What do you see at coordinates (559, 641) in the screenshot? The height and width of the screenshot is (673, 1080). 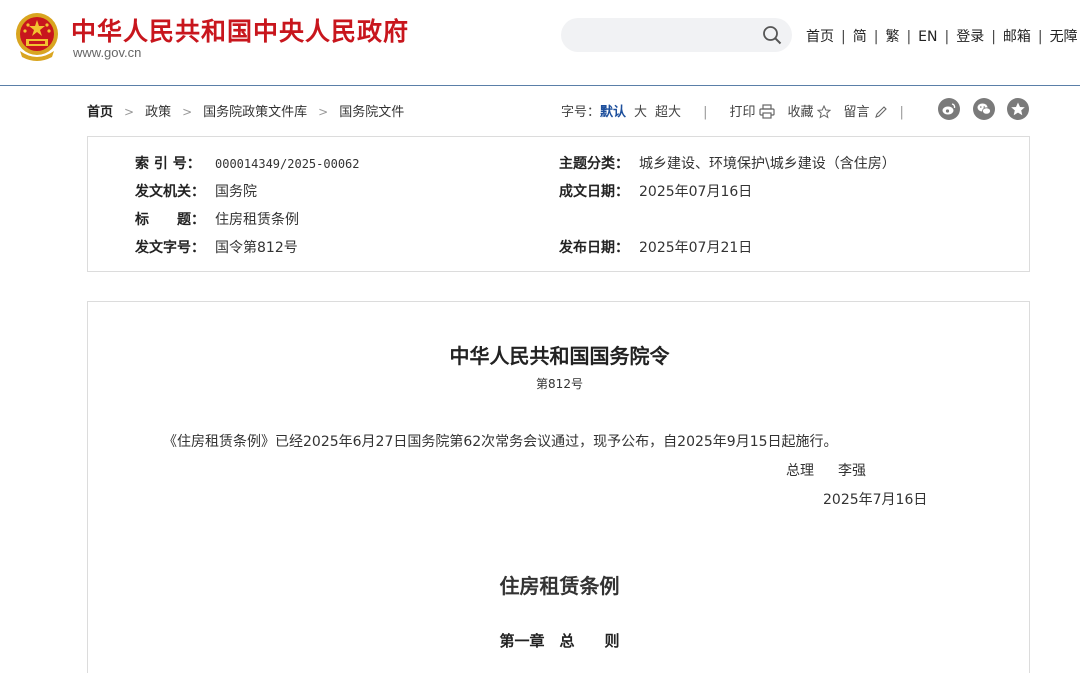 I see `chapter-heading: 第一章 总 则` at bounding box center [559, 641].